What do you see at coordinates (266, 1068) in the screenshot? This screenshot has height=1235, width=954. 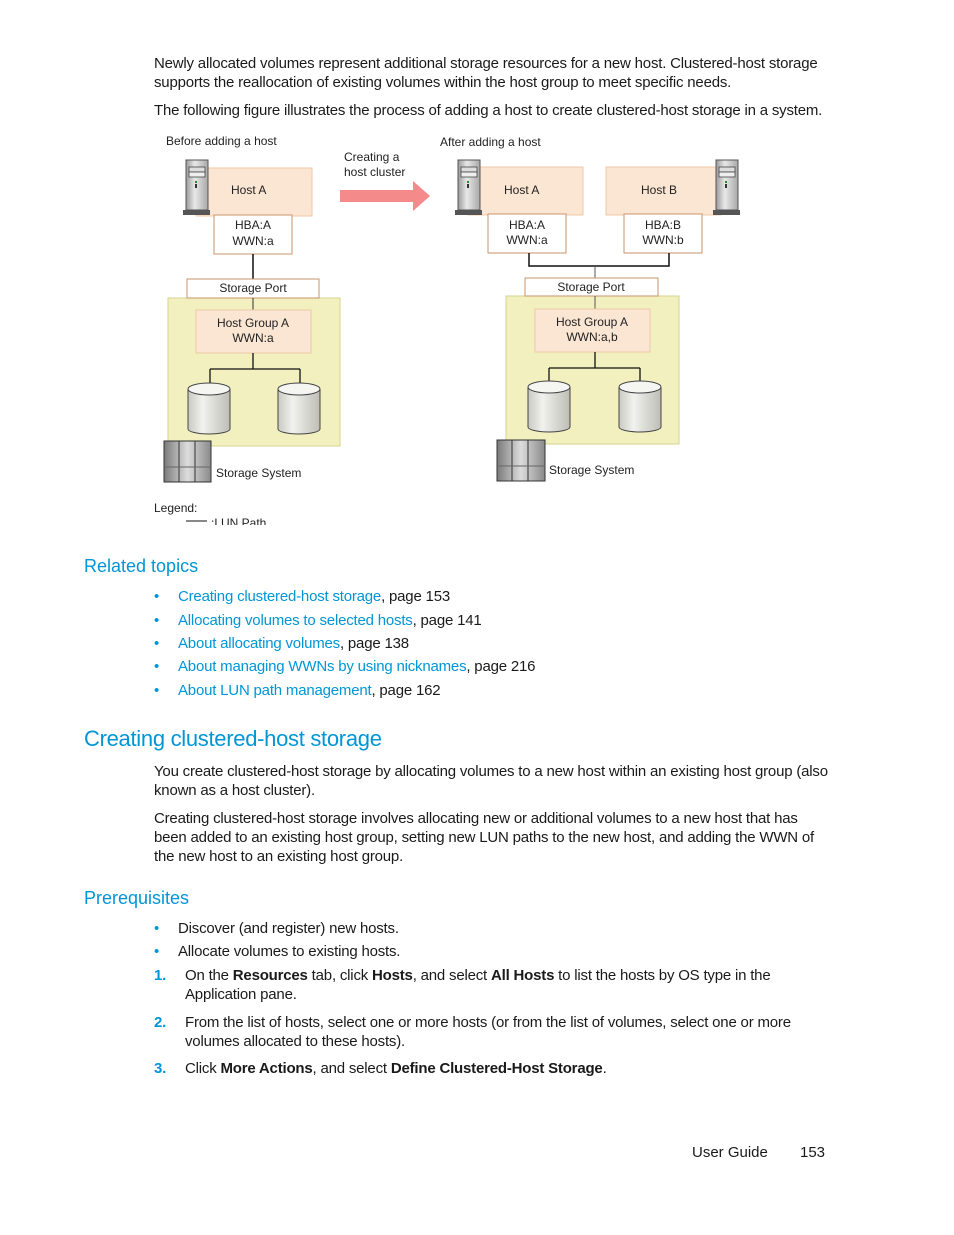 I see `ui-term: More Actions` at bounding box center [266, 1068].